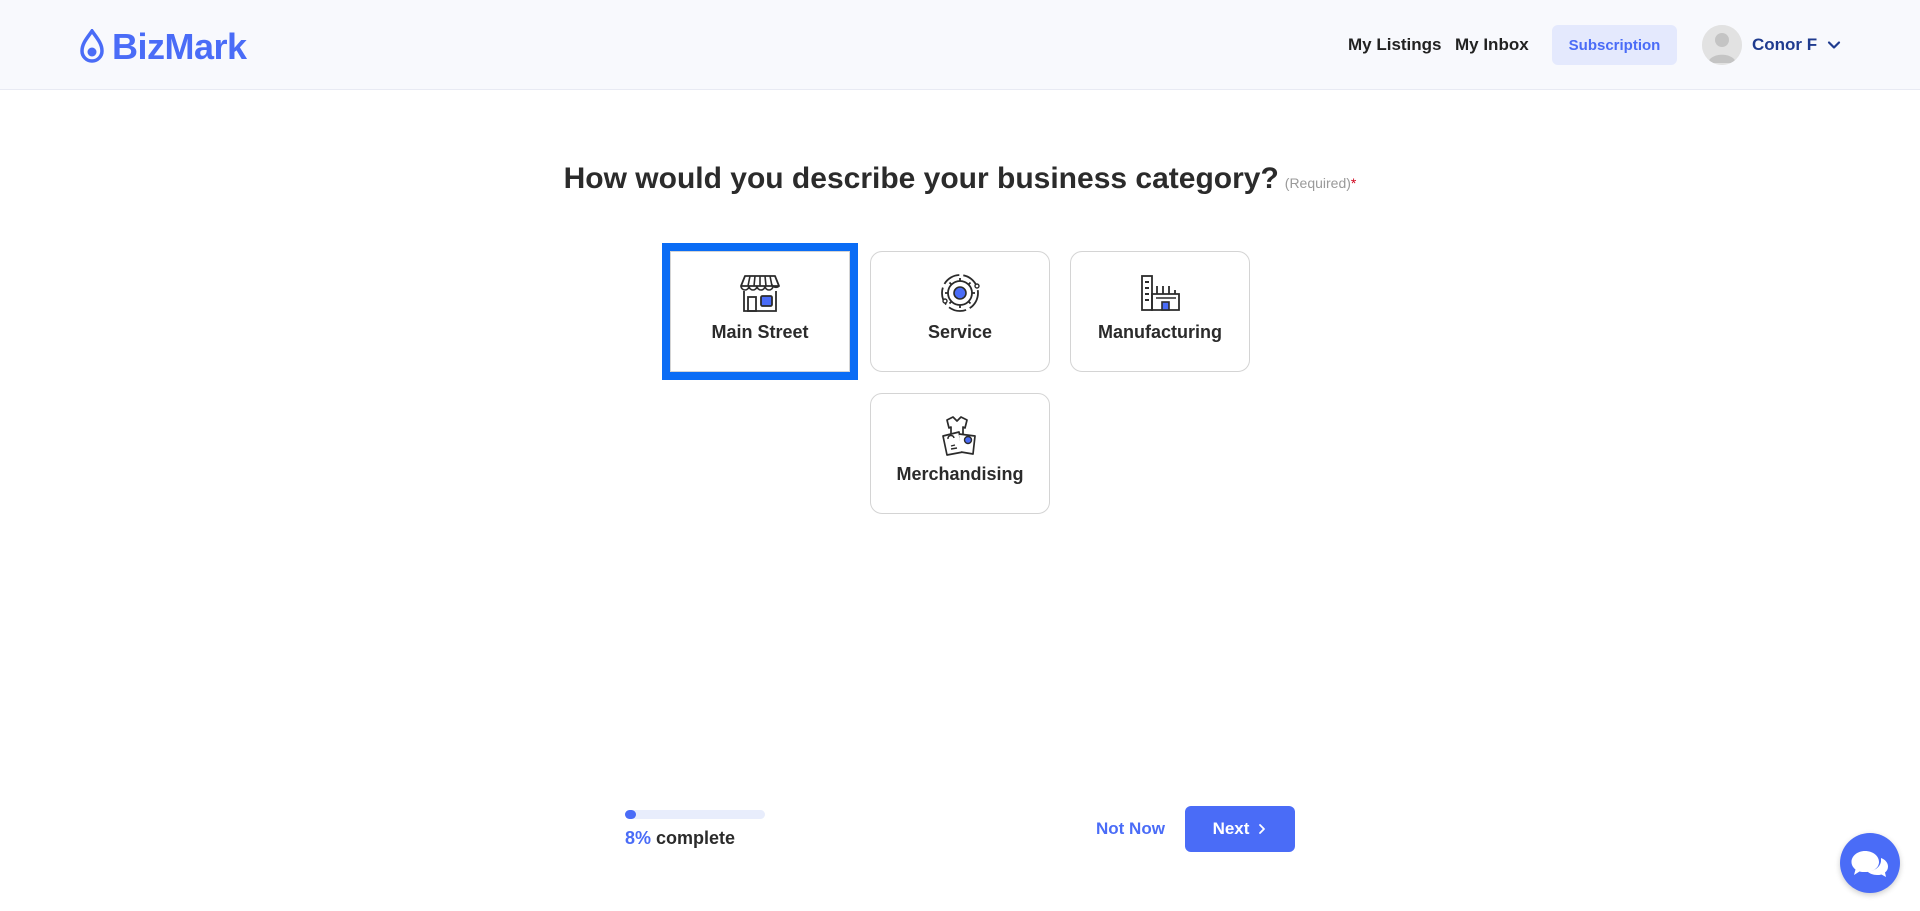 The image size is (1920, 911). I want to click on user-menu: Conor F, so click(1771, 45).